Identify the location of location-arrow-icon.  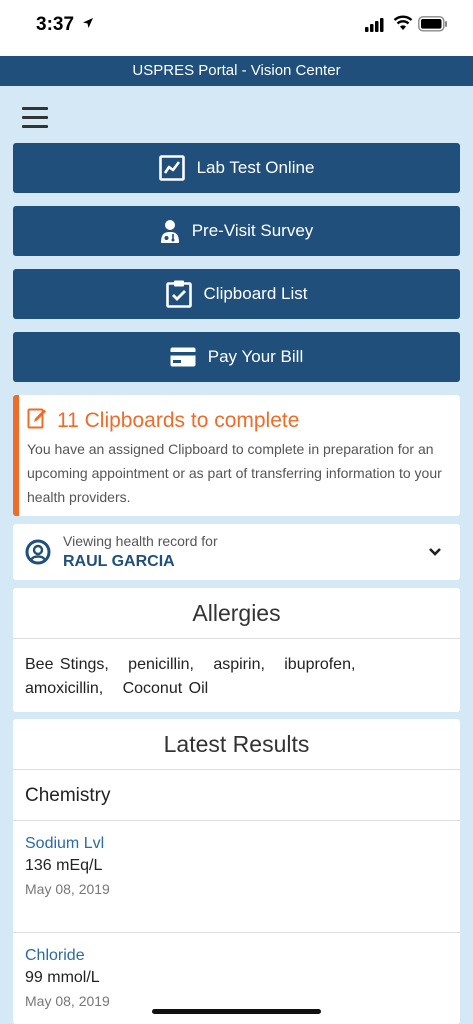
(88, 25).